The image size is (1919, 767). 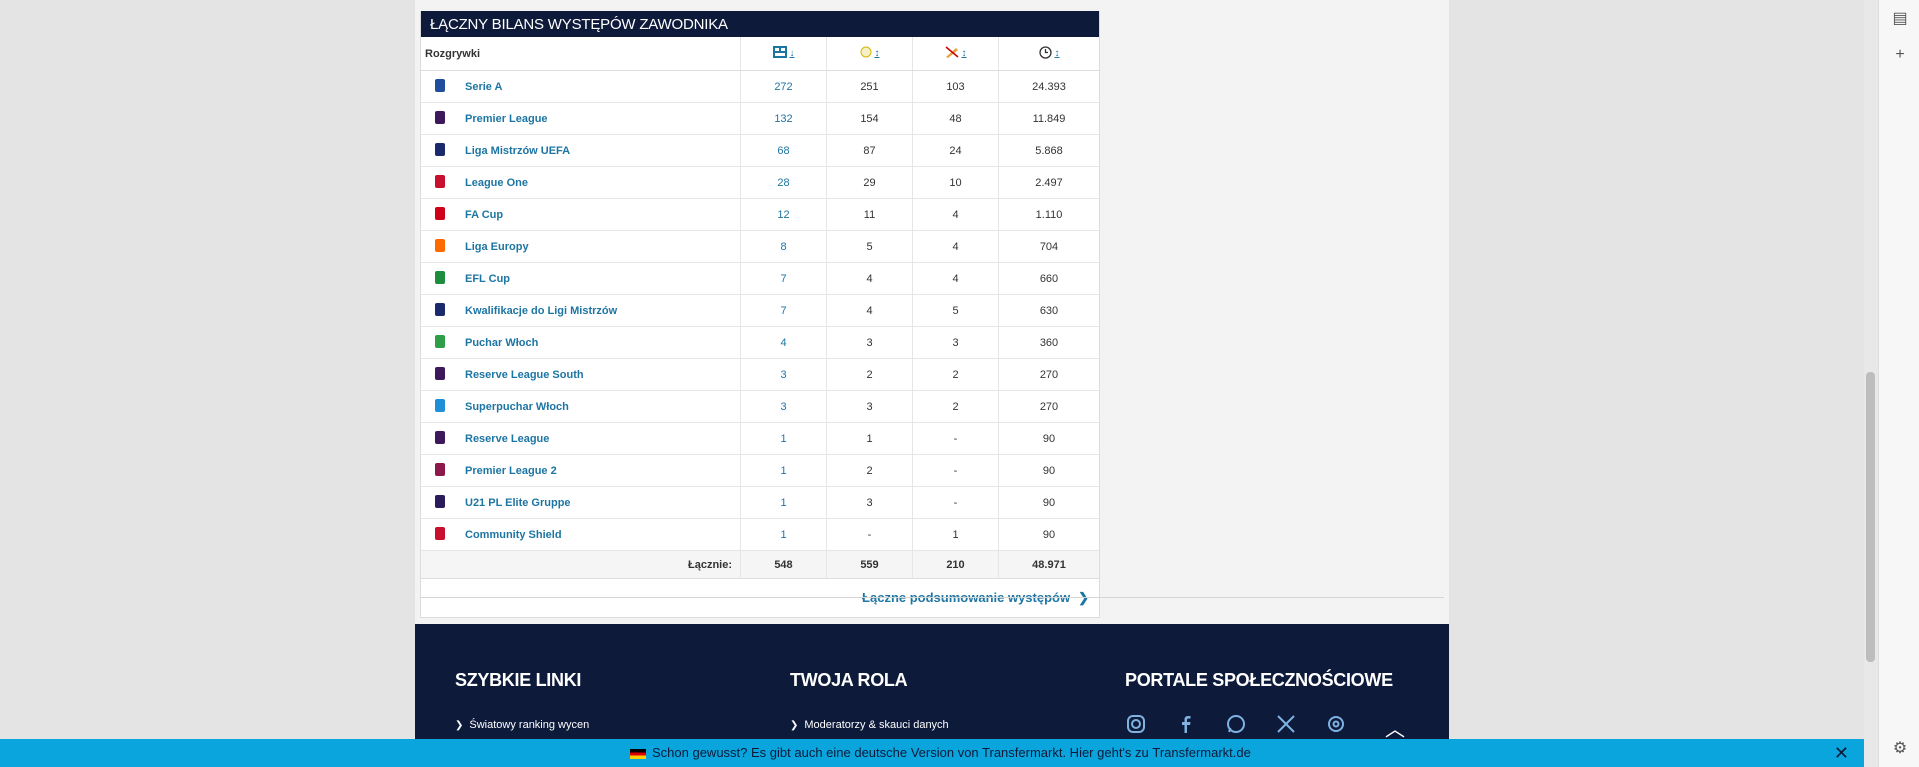 What do you see at coordinates (955, 86) in the screenshot?
I see `assists-cell: 103` at bounding box center [955, 86].